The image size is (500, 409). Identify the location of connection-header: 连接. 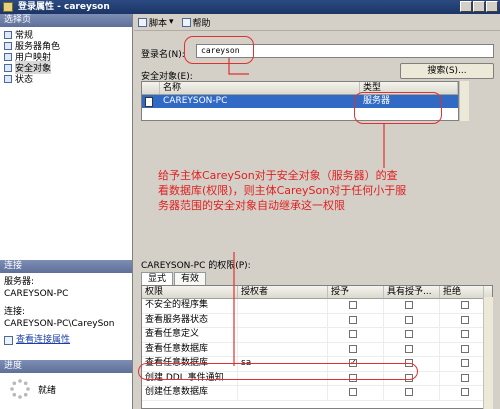
(66, 266).